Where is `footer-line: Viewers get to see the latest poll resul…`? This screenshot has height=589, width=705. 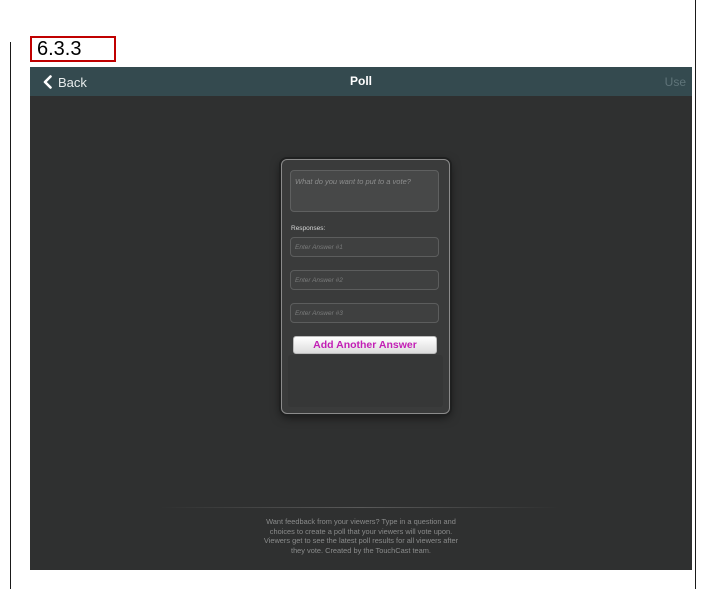
footer-line: Viewers get to see the latest poll resul… is located at coordinates (361, 540).